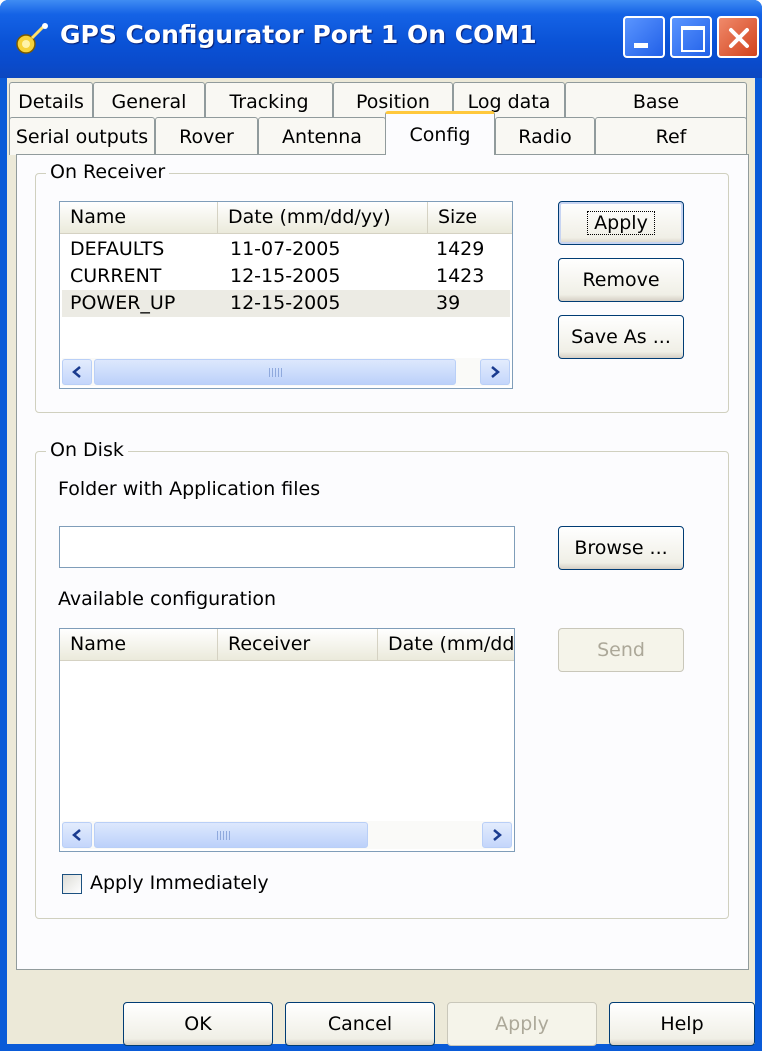 The width and height of the screenshot is (762, 1051). I want to click on config-name: CURRENT, so click(116, 276).